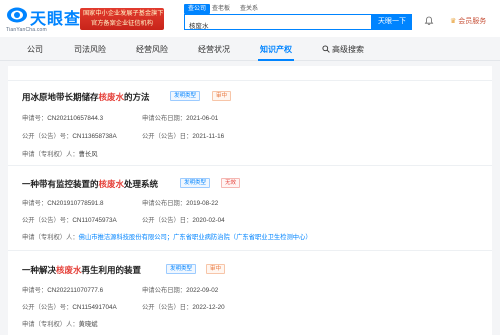 The width and height of the screenshot is (500, 335). Describe the element at coordinates (122, 19) in the screenshot. I see `promo-badge: 国家中小企业发展子基金旗下 官方备案企业征信机构` at that location.